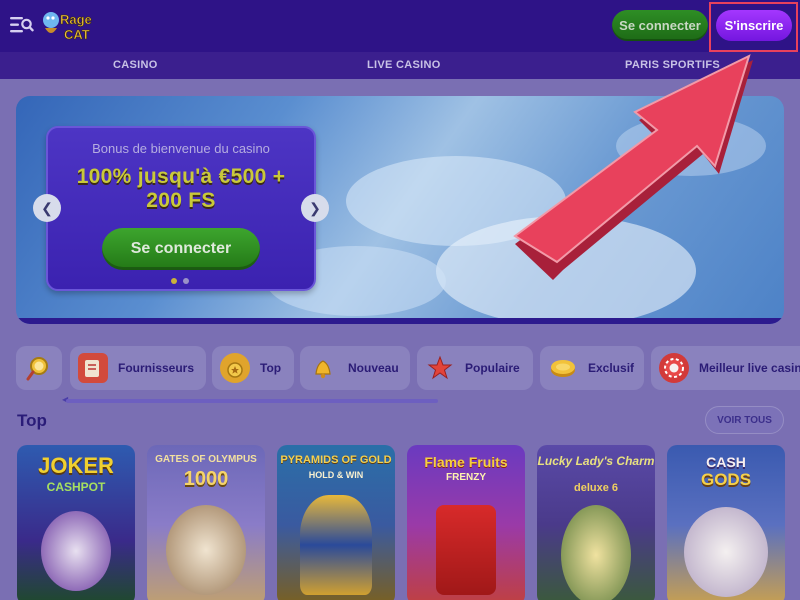 The width and height of the screenshot is (800, 600). I want to click on game-title: PYRAMIDS OF GOLD, so click(336, 460).